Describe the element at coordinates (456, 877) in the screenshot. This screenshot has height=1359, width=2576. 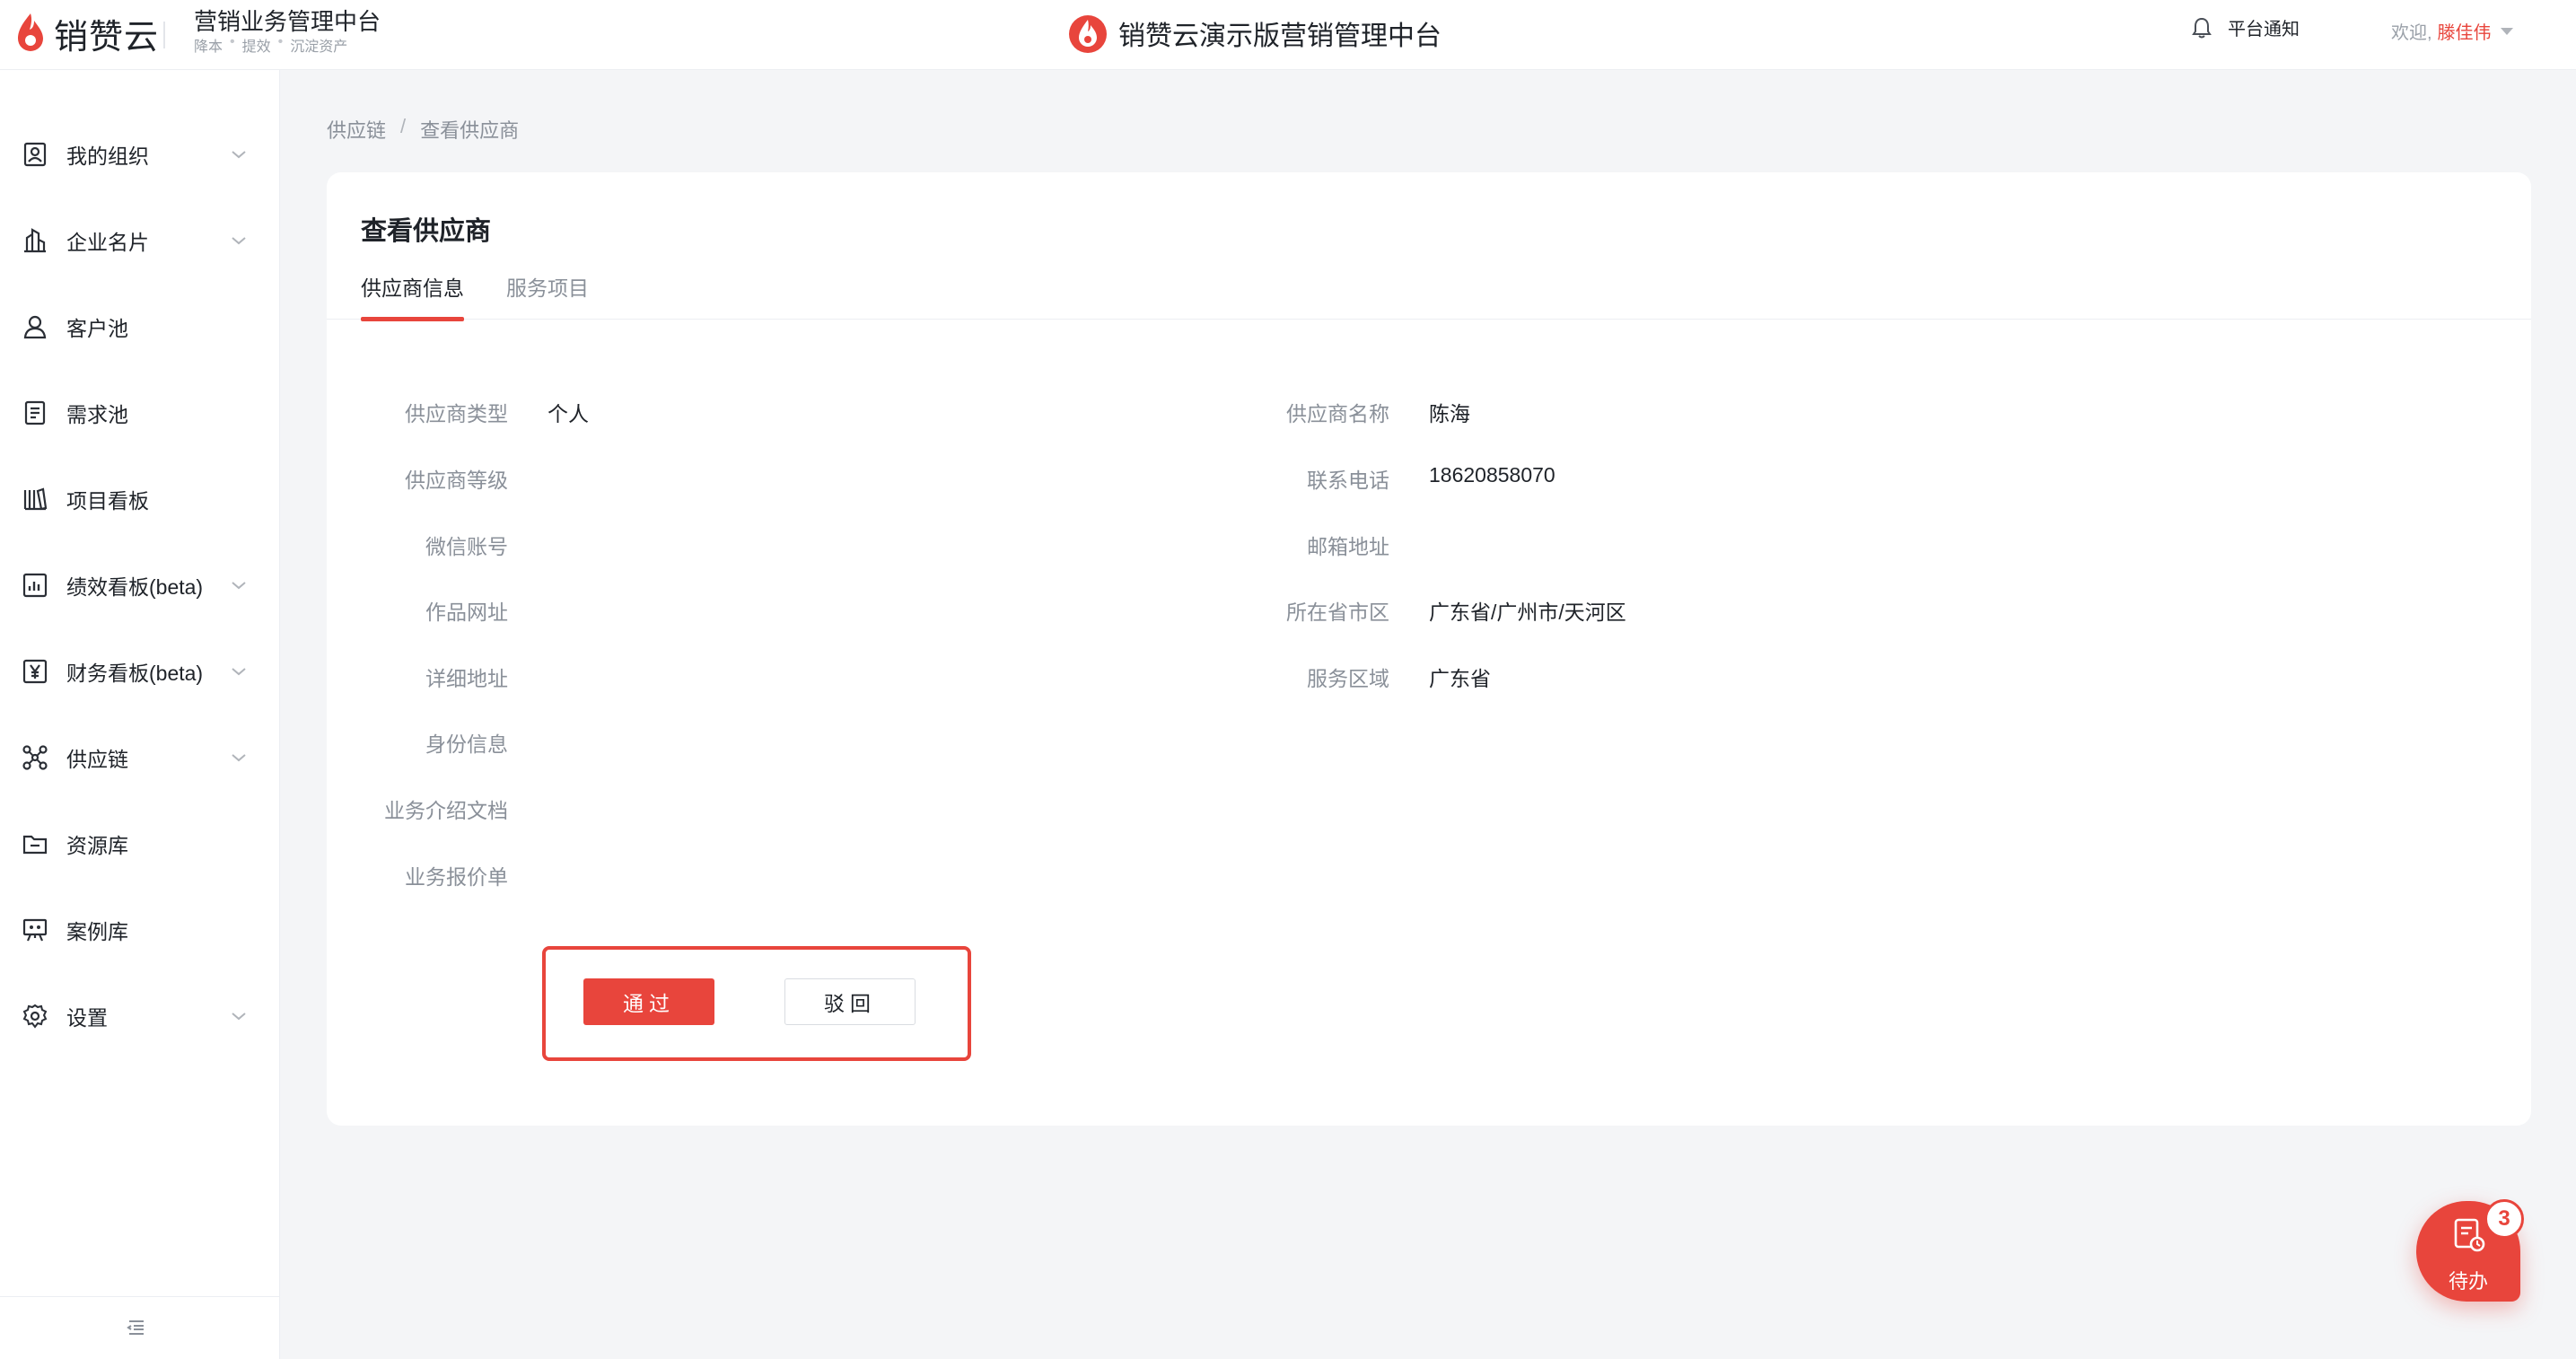
I see `field-label-quote-sheet: 业务报价单` at that location.